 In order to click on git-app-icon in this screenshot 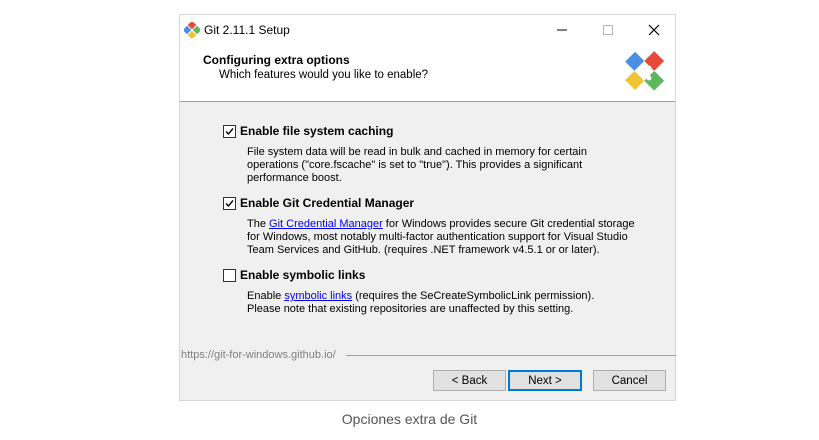, I will do `click(192, 30)`.